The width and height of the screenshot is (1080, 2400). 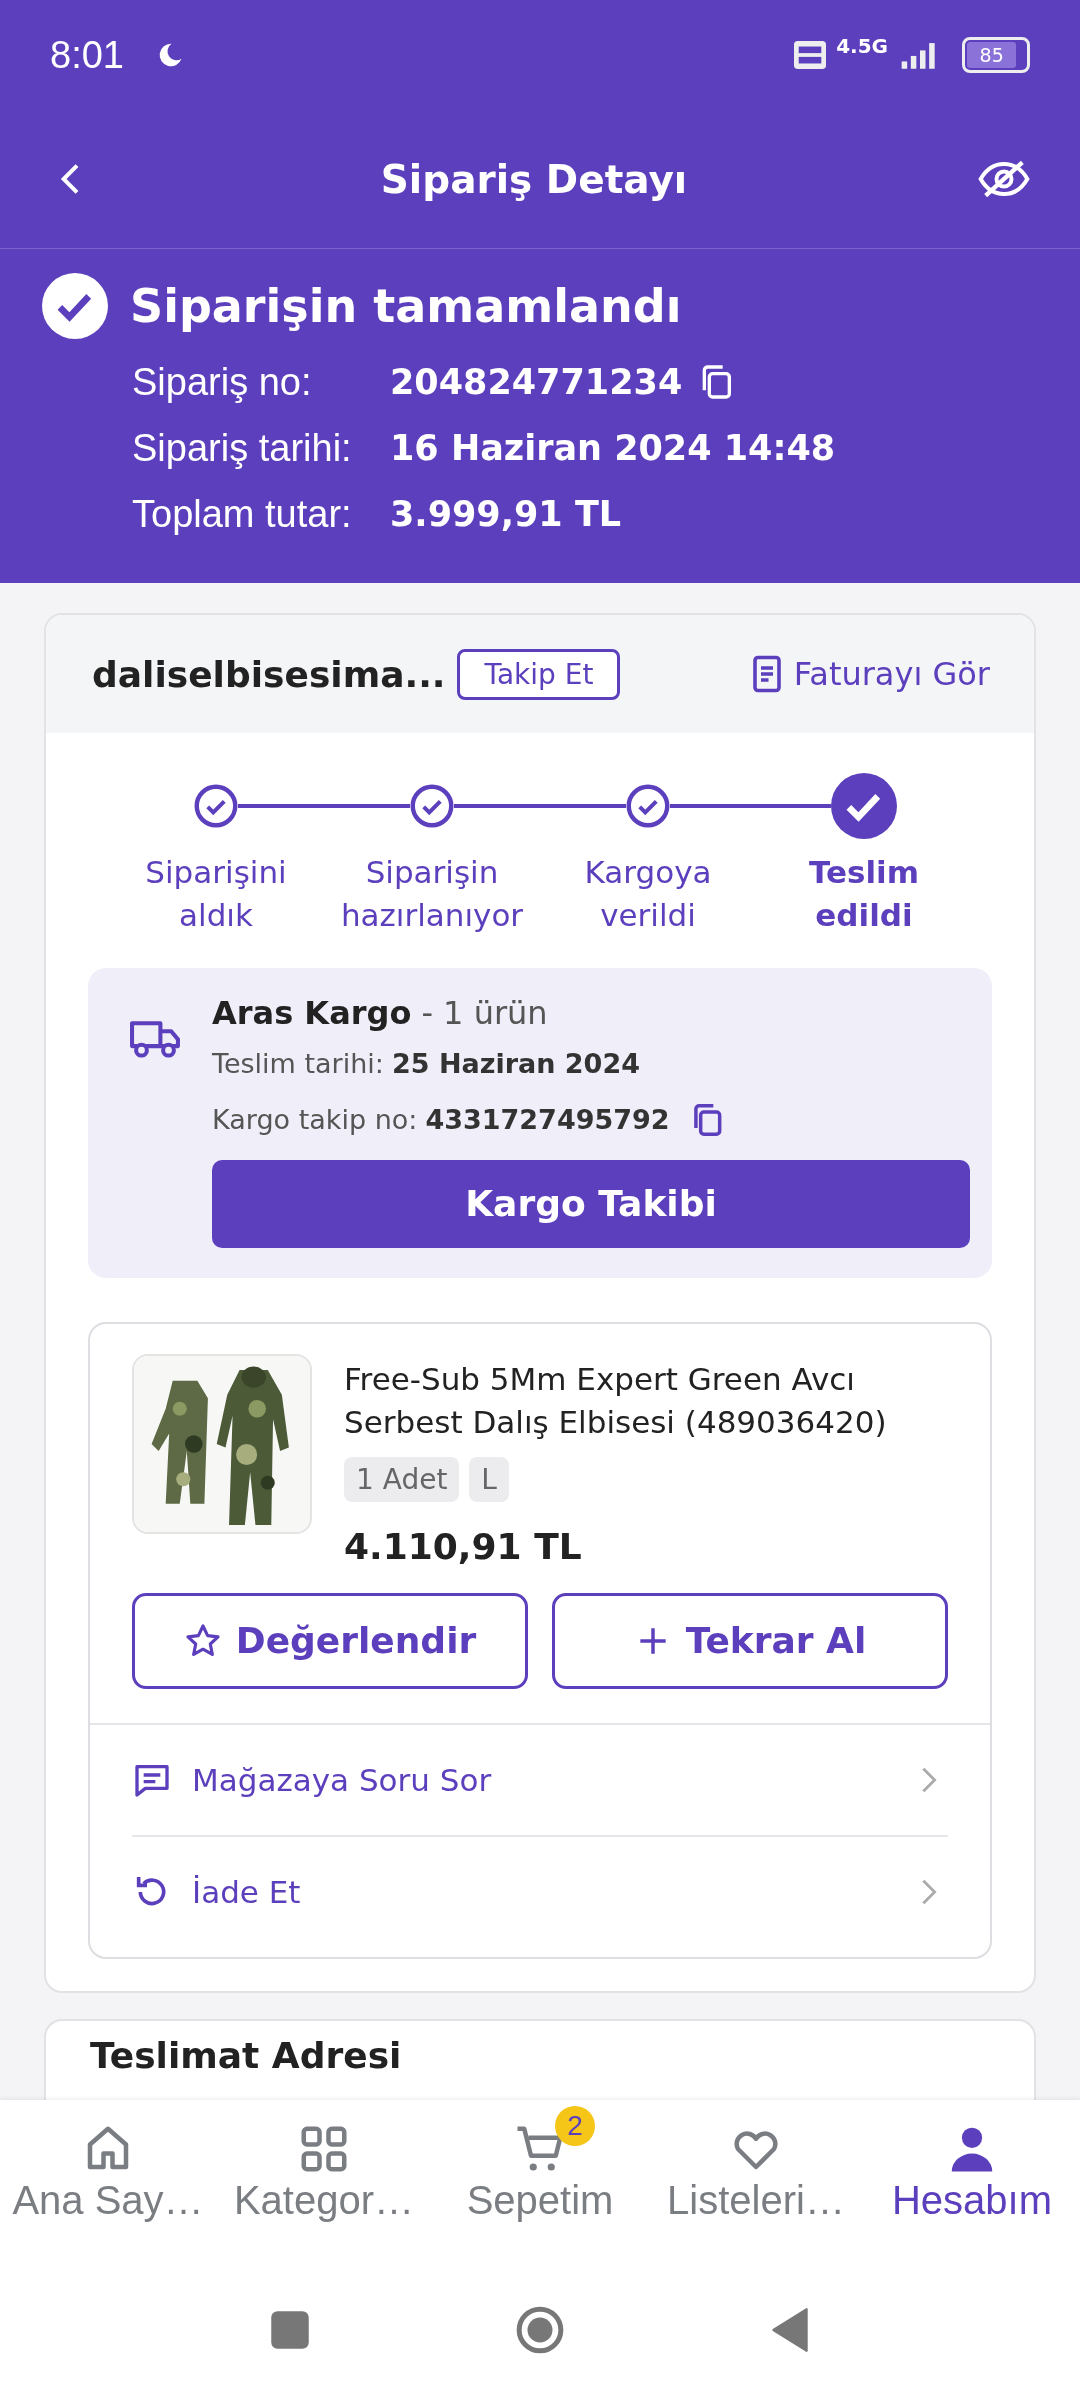 What do you see at coordinates (766, 674) in the screenshot?
I see `document-icon` at bounding box center [766, 674].